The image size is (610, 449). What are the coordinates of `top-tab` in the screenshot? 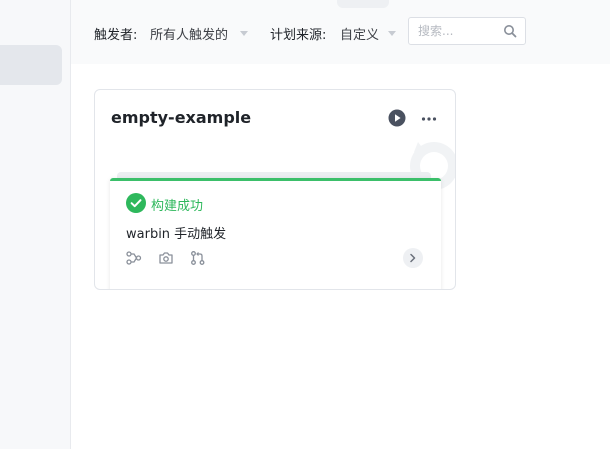 It's located at (363, 4).